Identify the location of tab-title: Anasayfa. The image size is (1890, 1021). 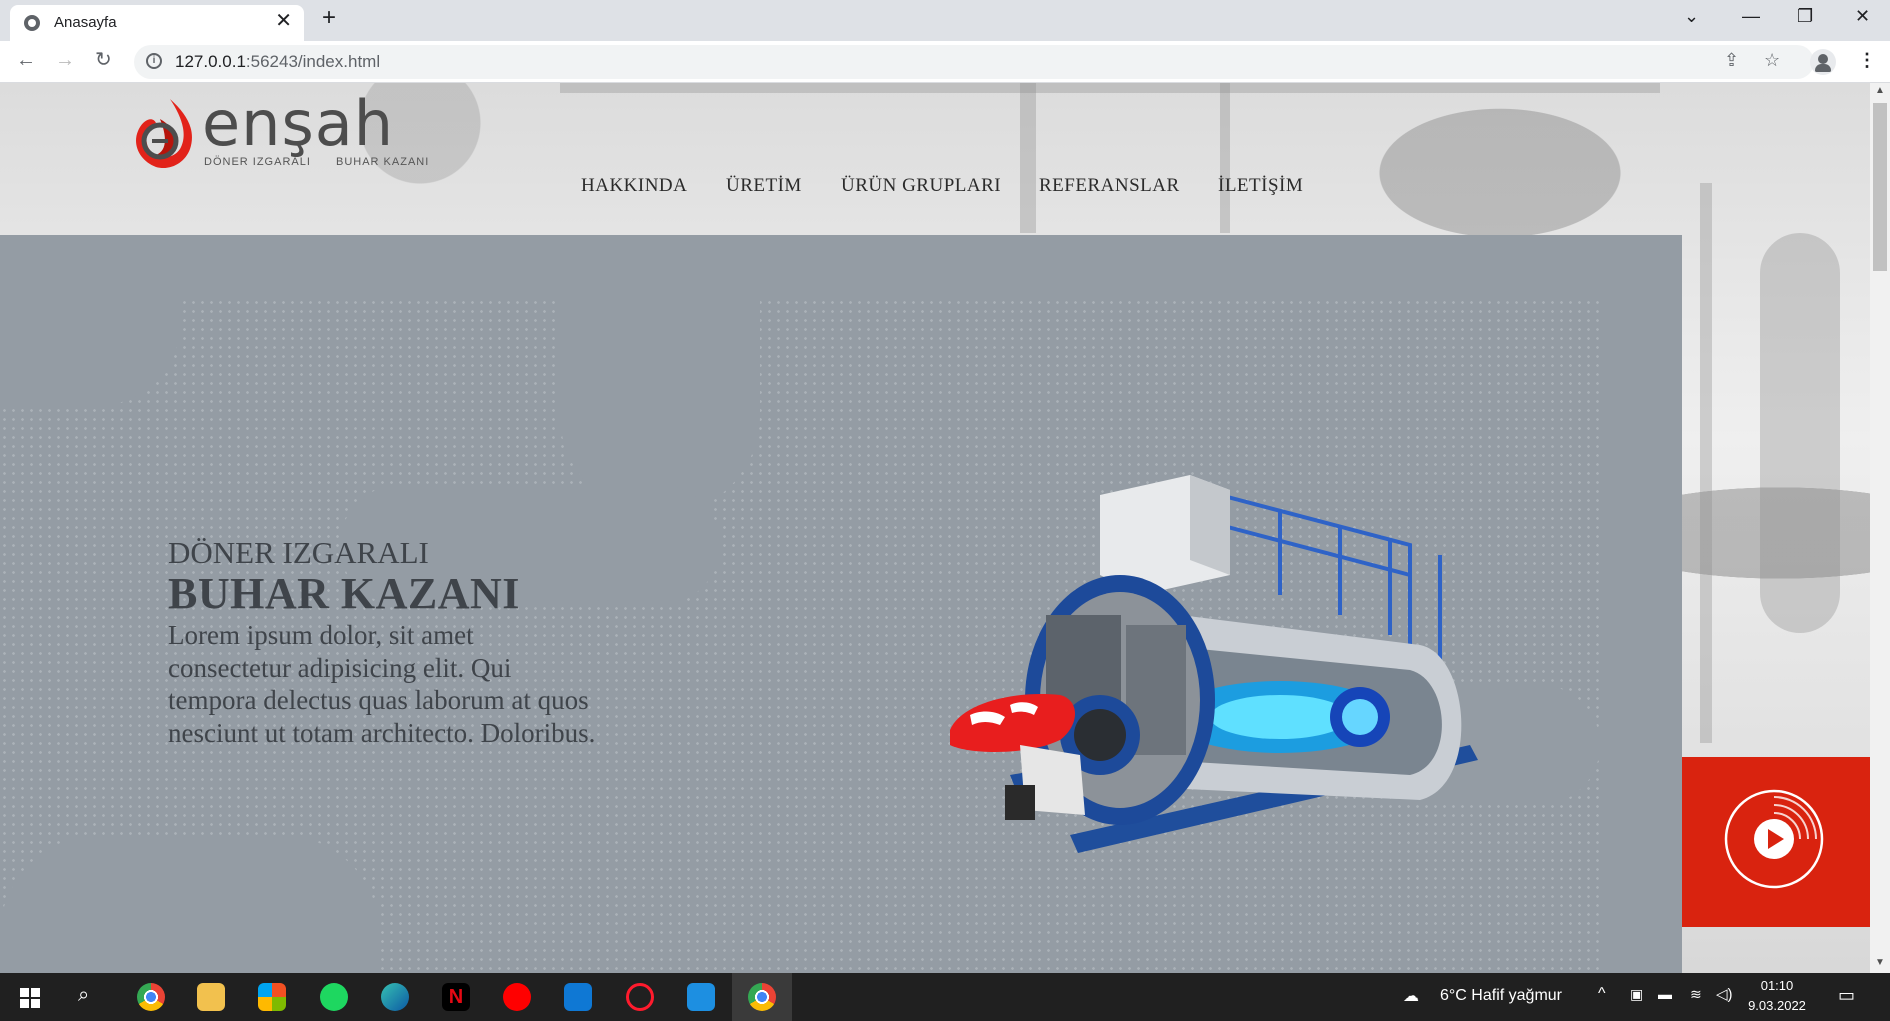
(85, 22).